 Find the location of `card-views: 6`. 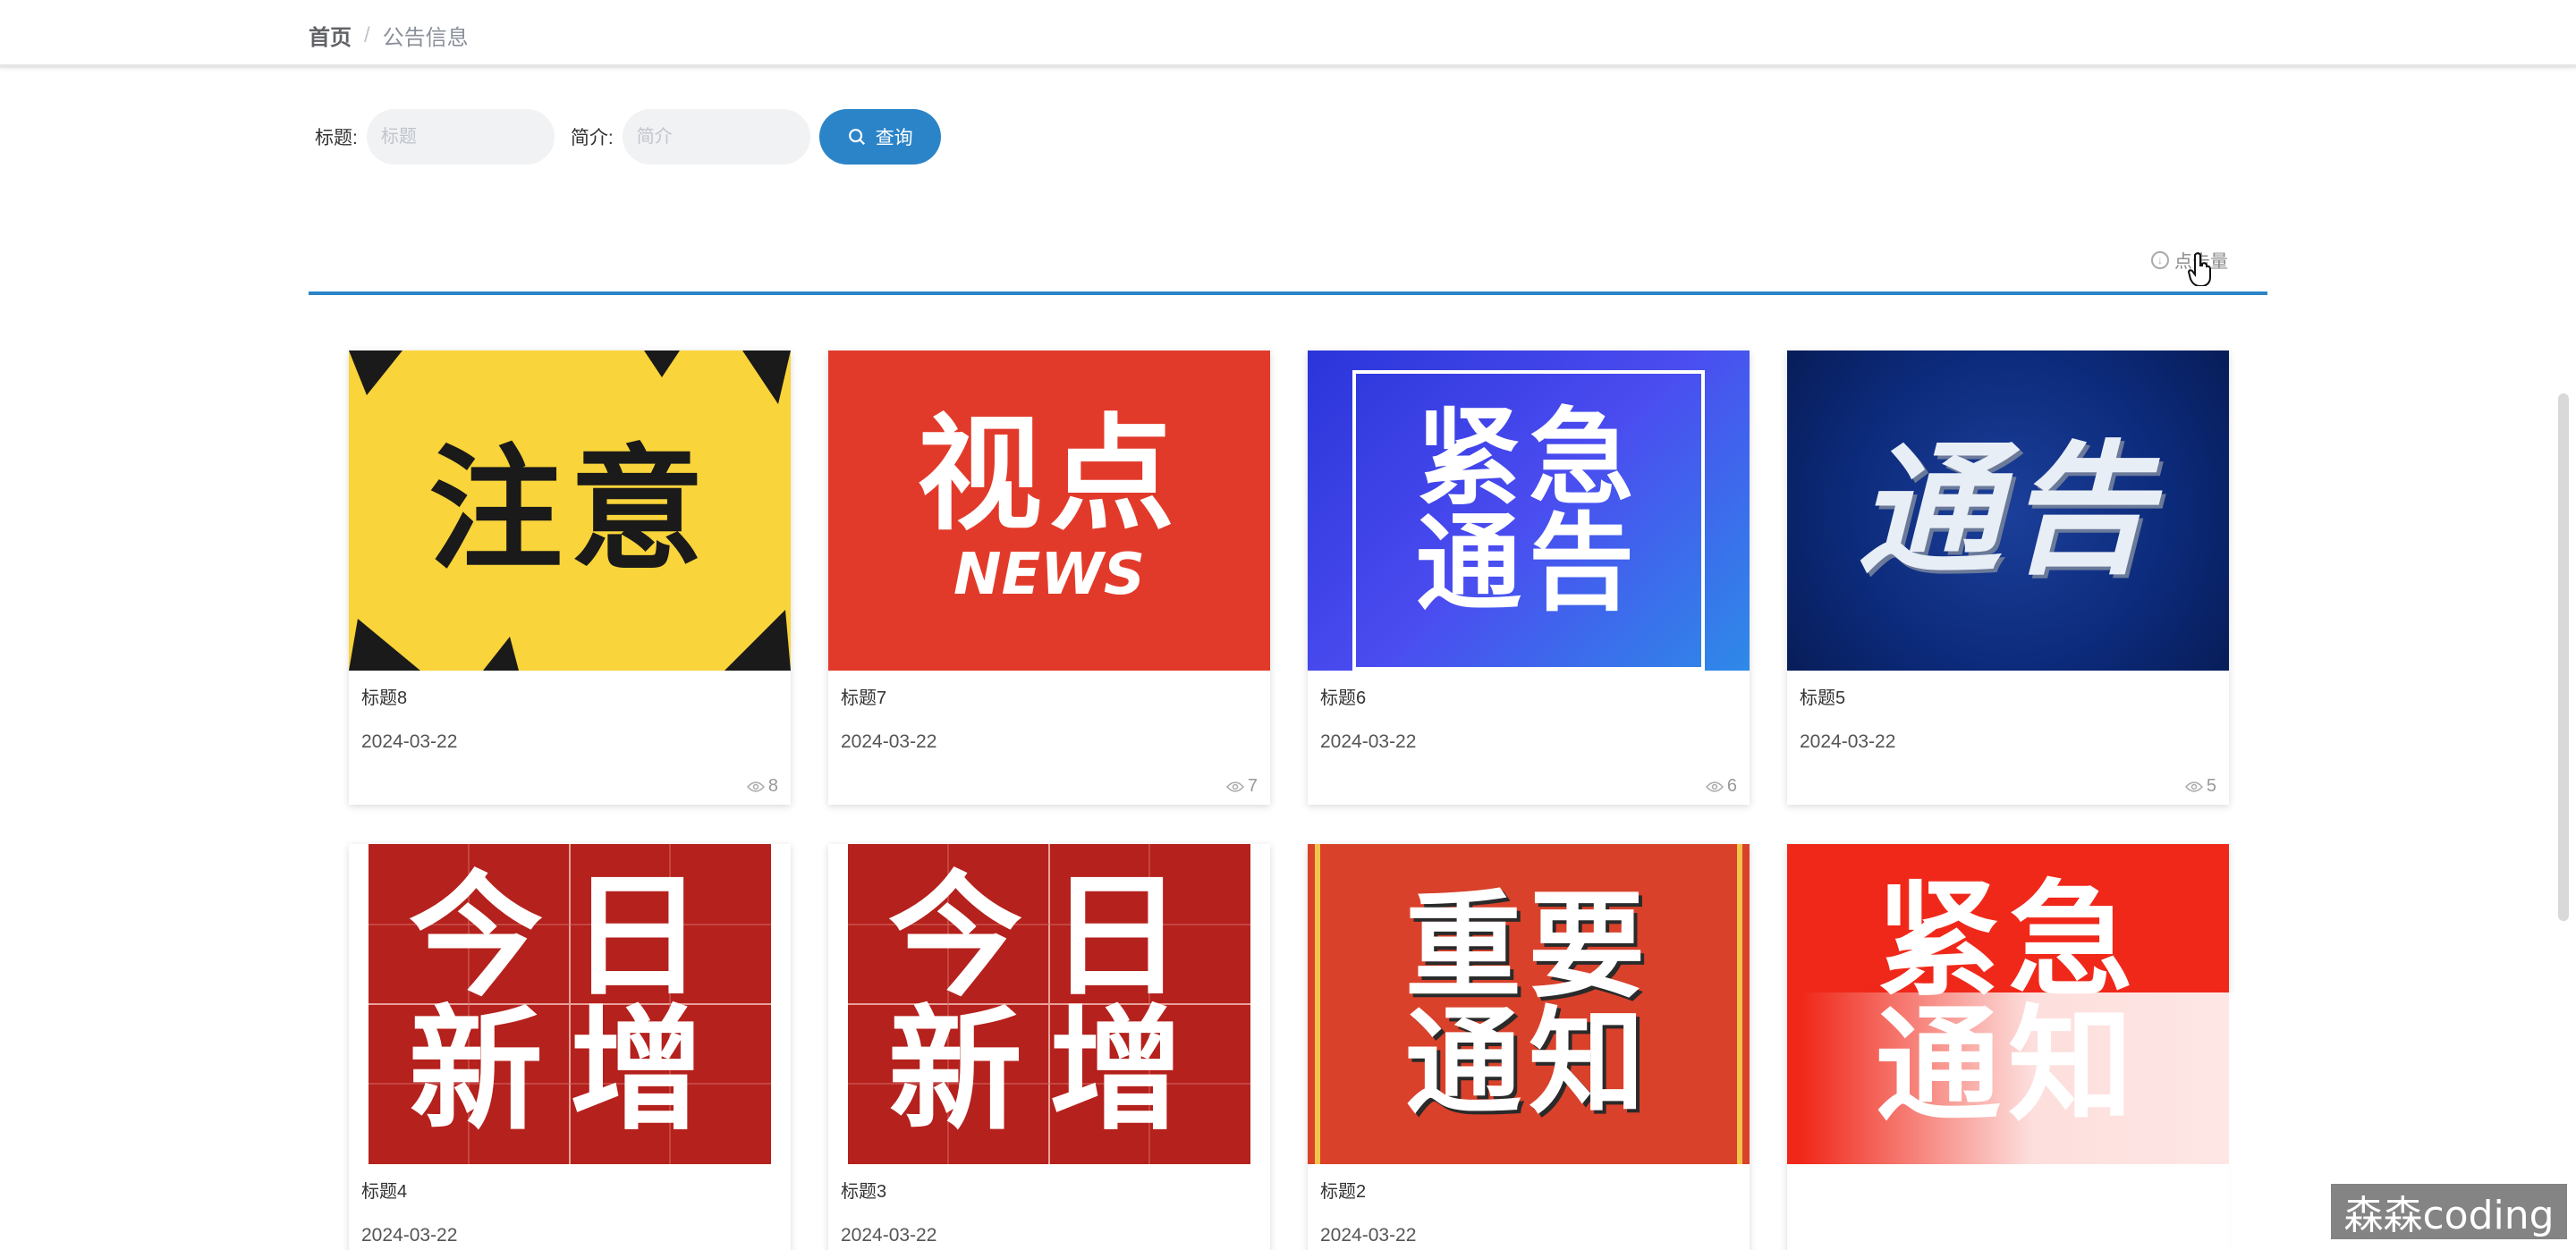

card-views: 6 is located at coordinates (1721, 787).